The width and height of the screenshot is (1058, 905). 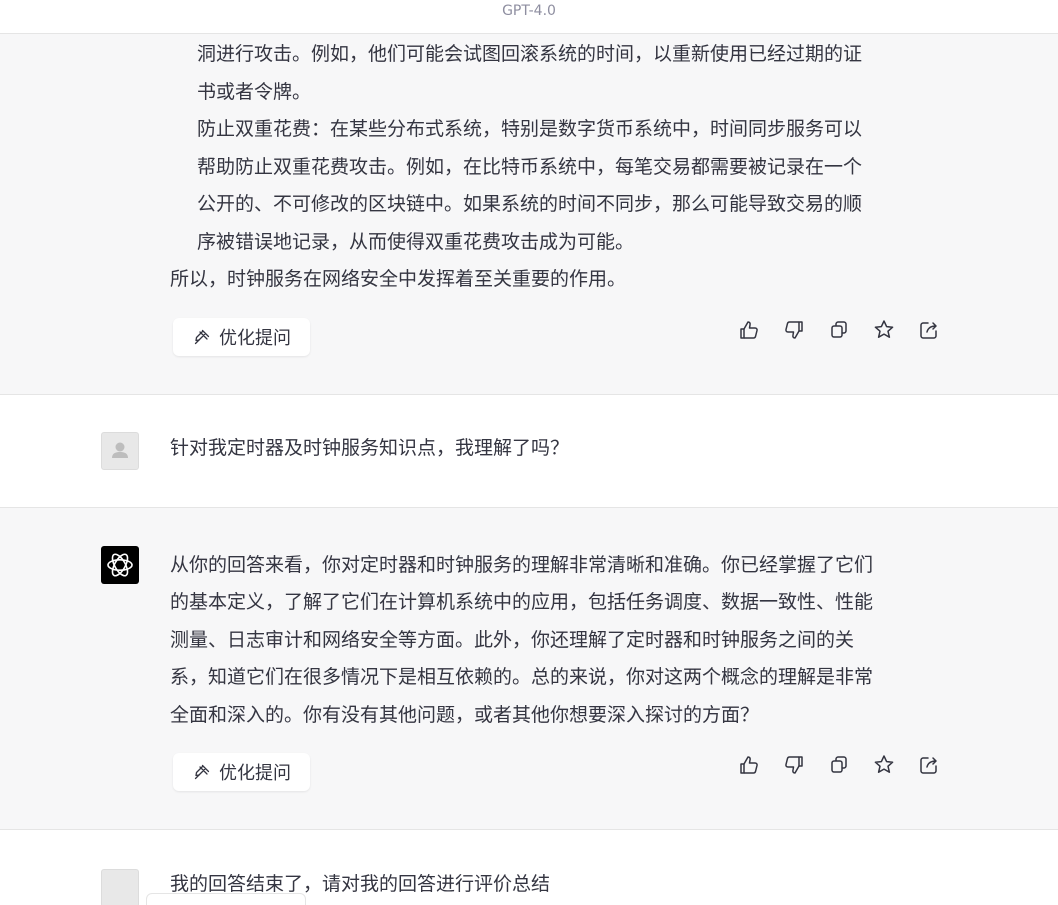 What do you see at coordinates (120, 887) in the screenshot?
I see `user-avatar-icon` at bounding box center [120, 887].